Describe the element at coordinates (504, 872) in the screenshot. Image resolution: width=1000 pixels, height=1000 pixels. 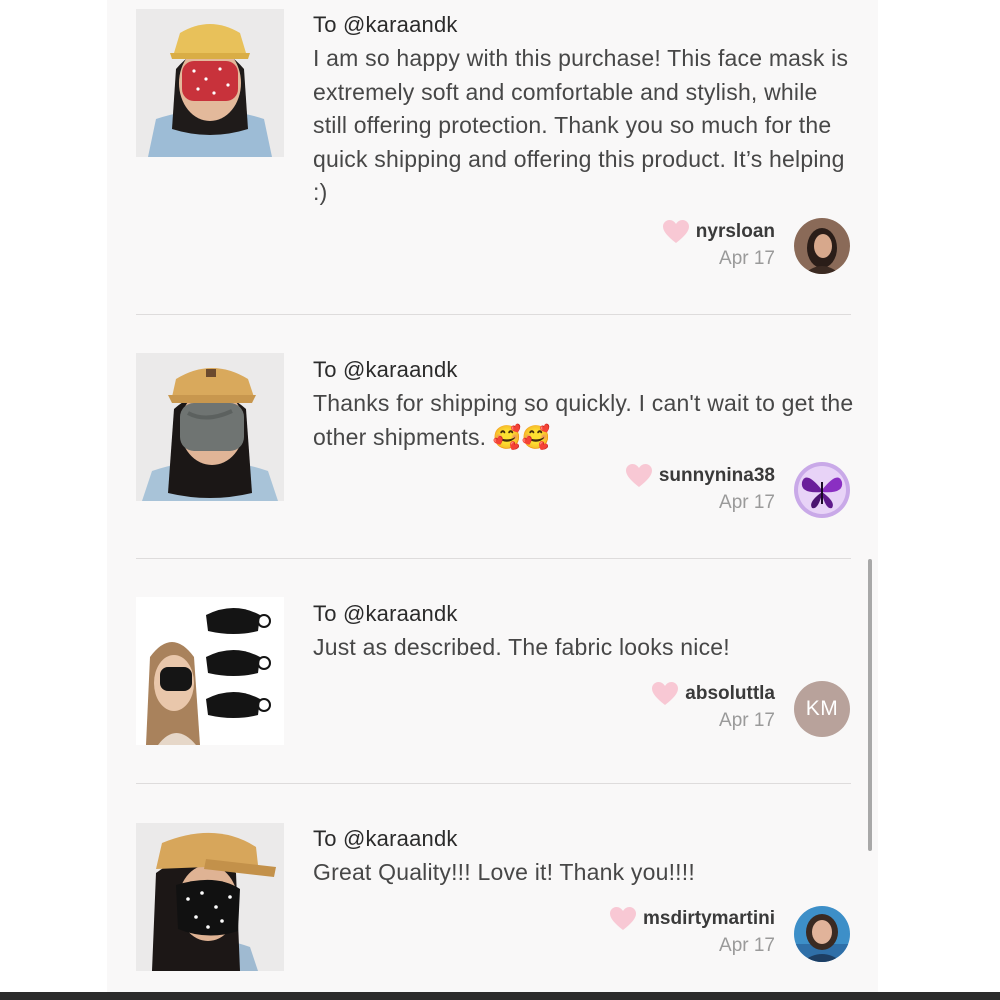
I see `review-text: Great Quality!!! Love it! Thank you!!!!` at that location.